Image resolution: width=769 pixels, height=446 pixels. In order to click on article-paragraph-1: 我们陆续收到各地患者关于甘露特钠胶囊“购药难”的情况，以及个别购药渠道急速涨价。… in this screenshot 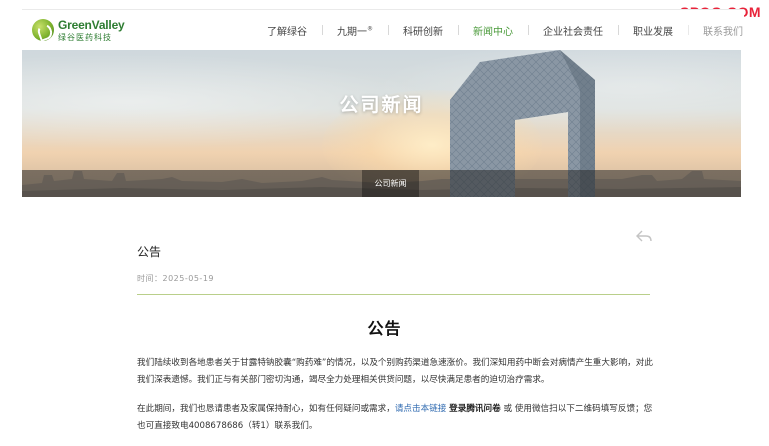, I will do `click(395, 371)`.